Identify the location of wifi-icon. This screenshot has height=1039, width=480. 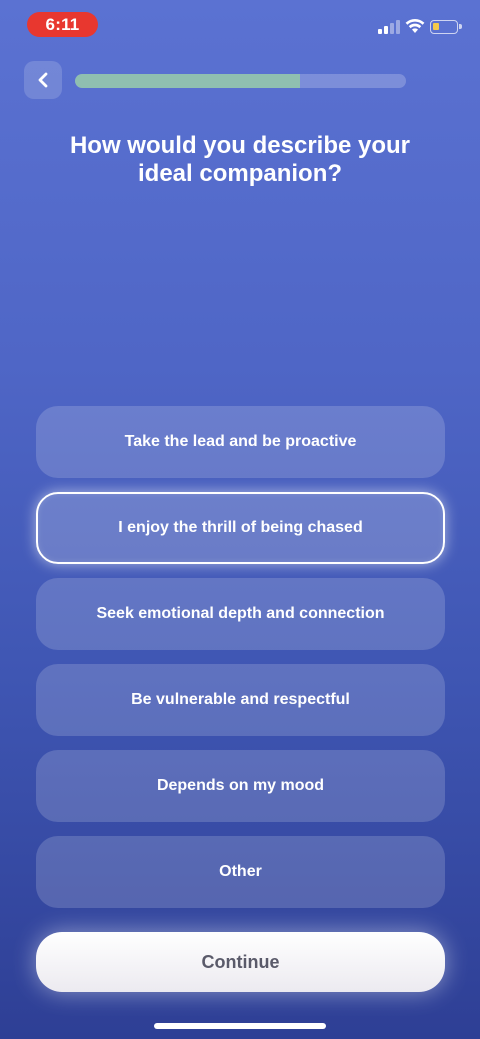
(415, 25).